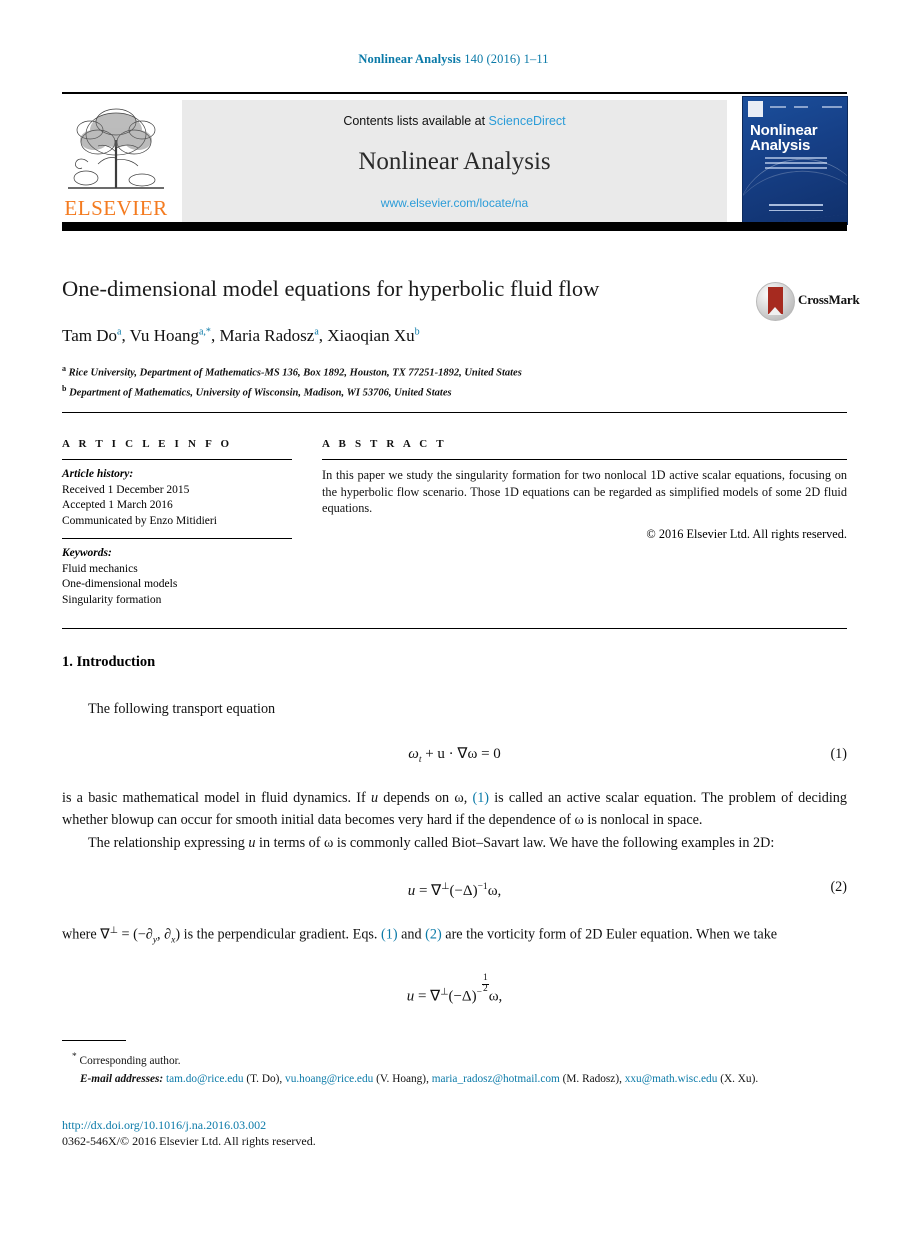  Describe the element at coordinates (454, 755) in the screenshot. I see `equation-1-row: ωt + u · ∇ω = 0 (1)` at that location.